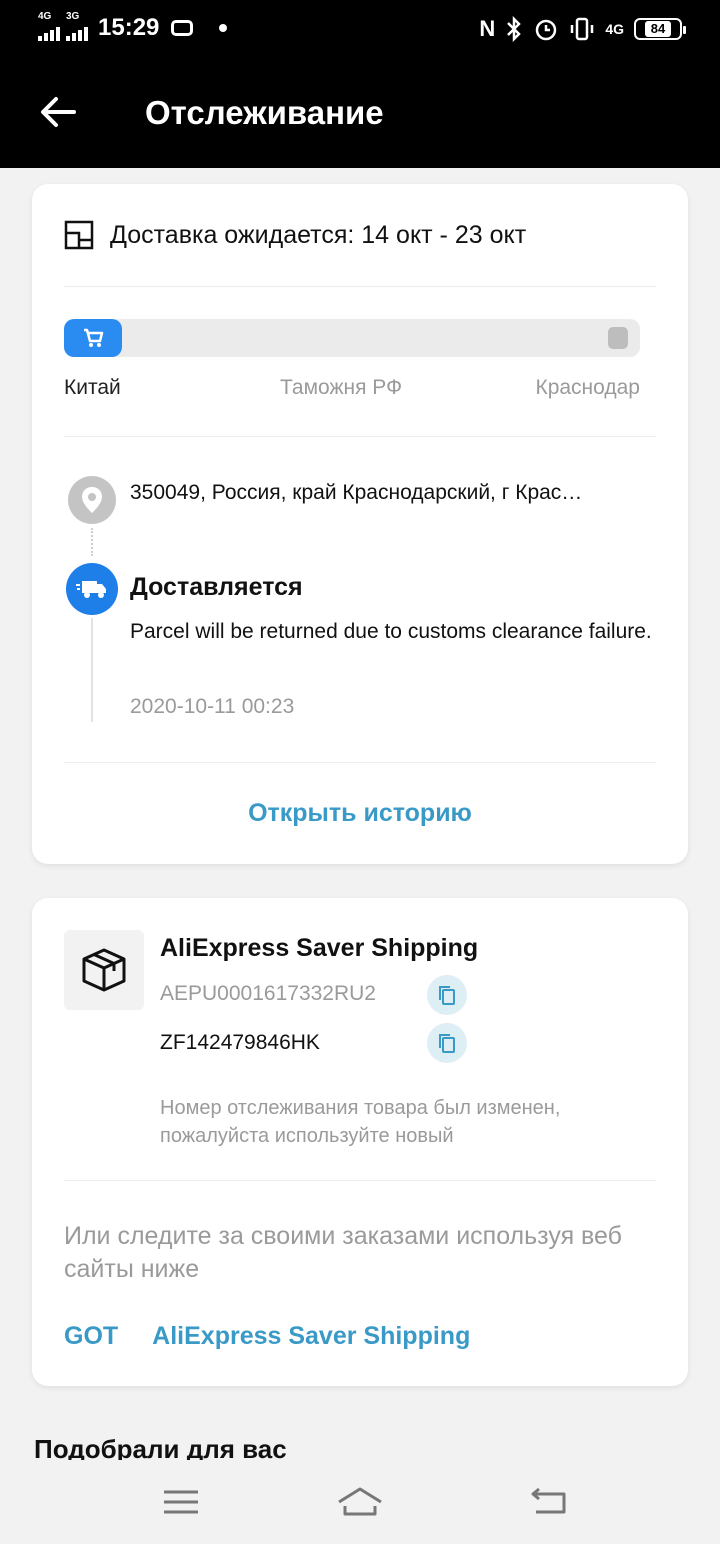  What do you see at coordinates (92, 542) in the screenshot?
I see `timeline-connector` at bounding box center [92, 542].